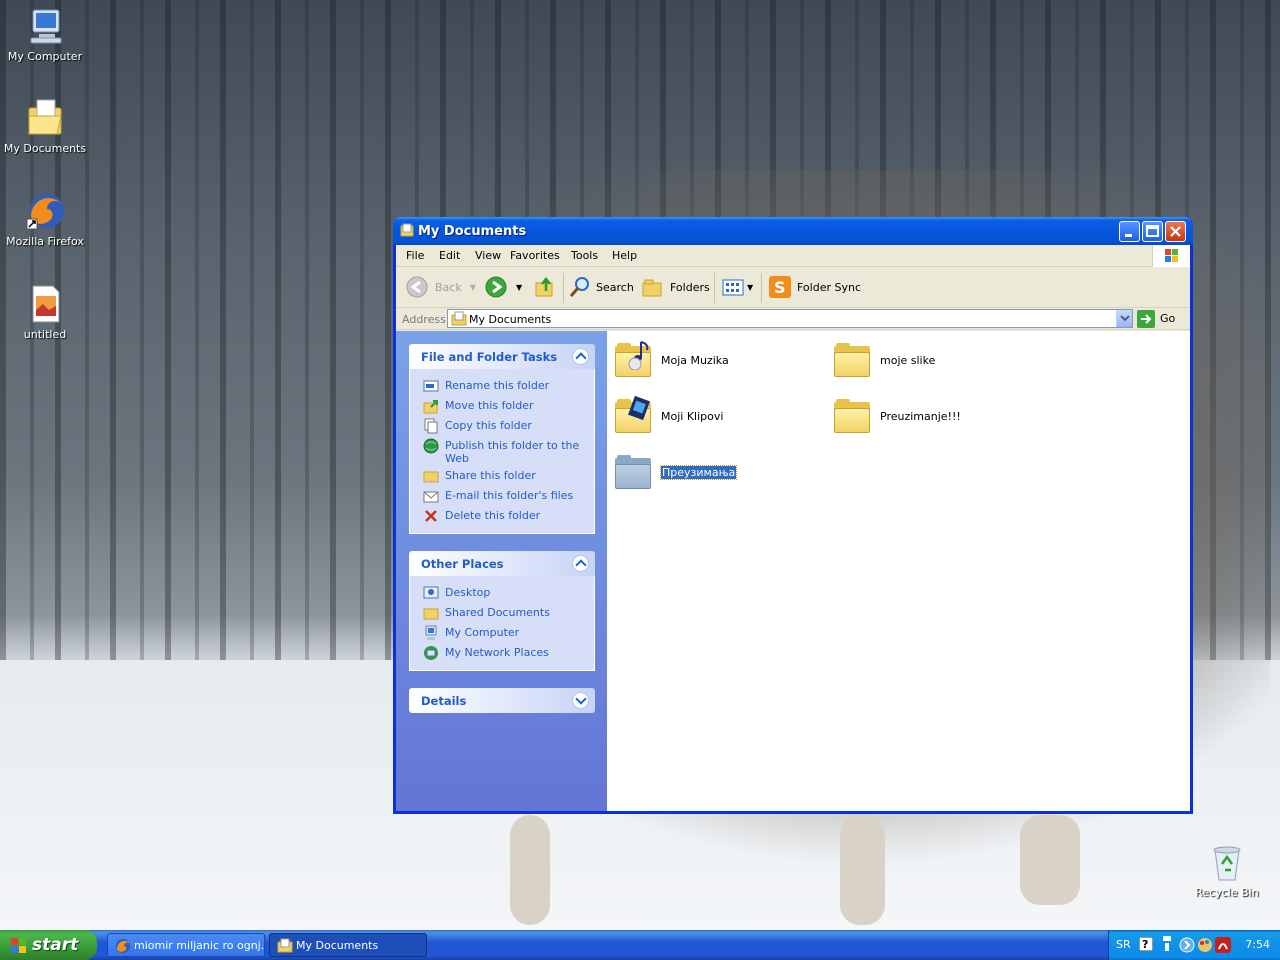 The image size is (1280, 960). I want to click on toolbar: Back ▼ ▼ Search Folders ▼ S Folder Sync, so click(793, 287).